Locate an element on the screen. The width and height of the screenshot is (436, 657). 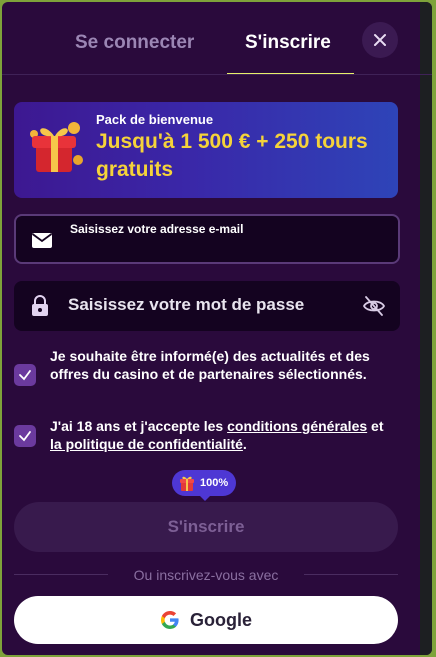
promo-subtitle: Pack de bienvenue is located at coordinates (155, 119).